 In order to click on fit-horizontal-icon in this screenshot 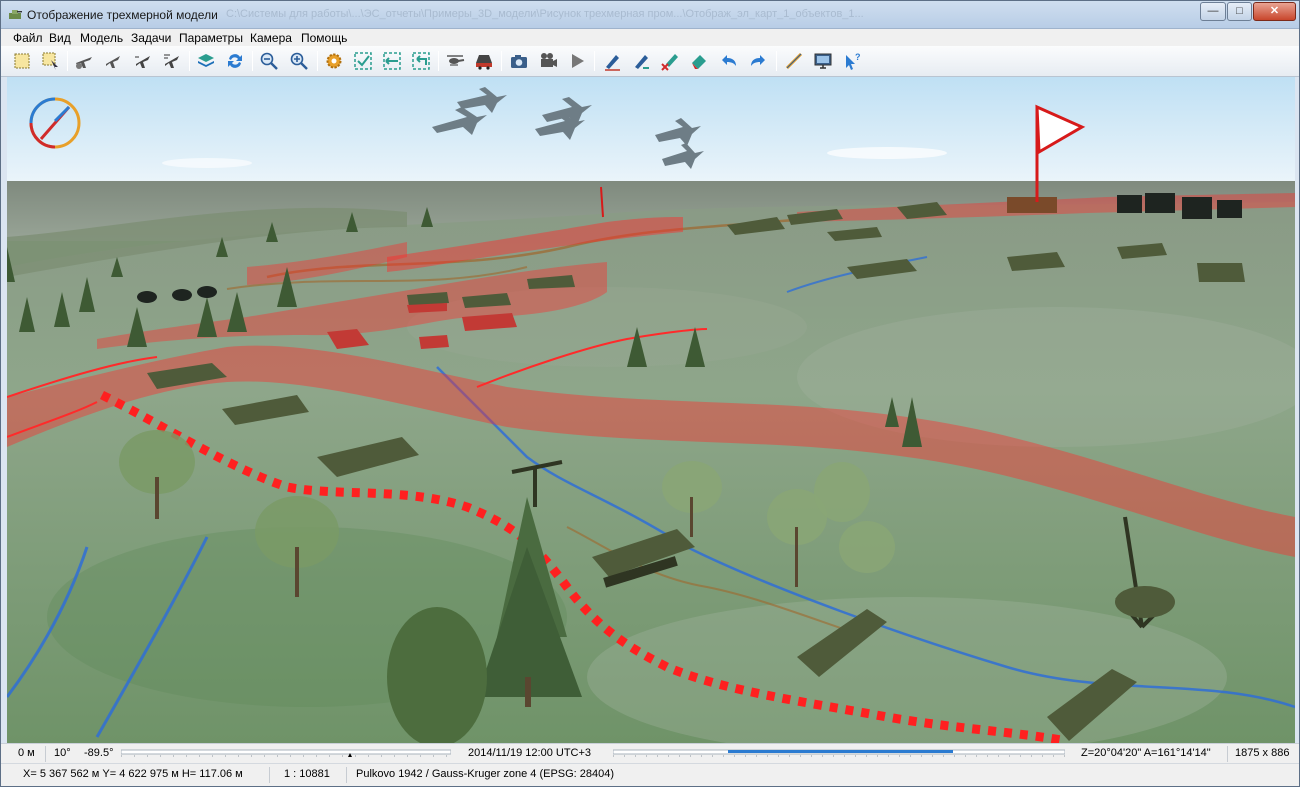, I will do `click(392, 61)`.